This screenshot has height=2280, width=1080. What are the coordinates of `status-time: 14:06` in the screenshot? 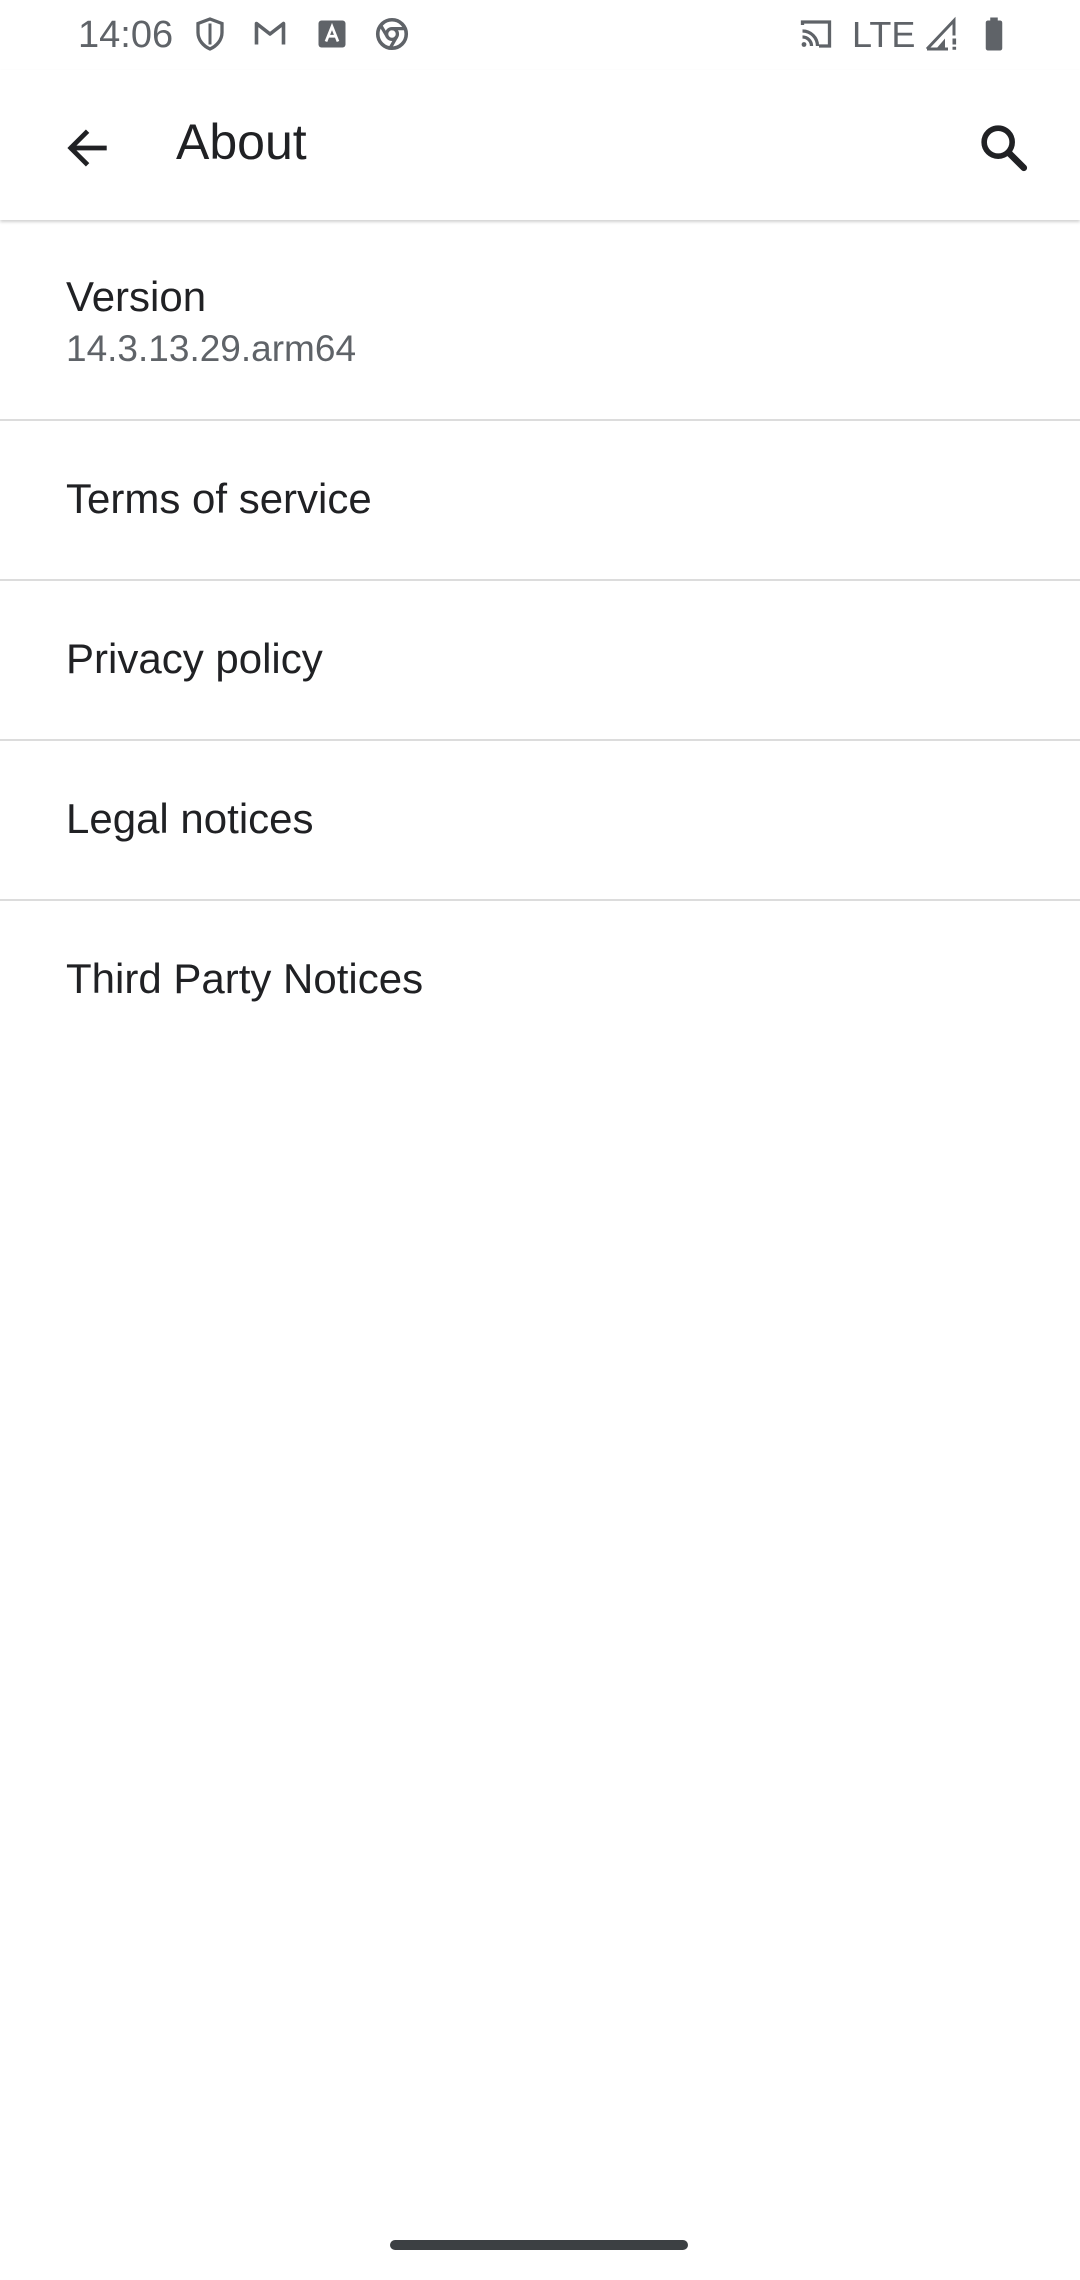 It's located at (126, 35).